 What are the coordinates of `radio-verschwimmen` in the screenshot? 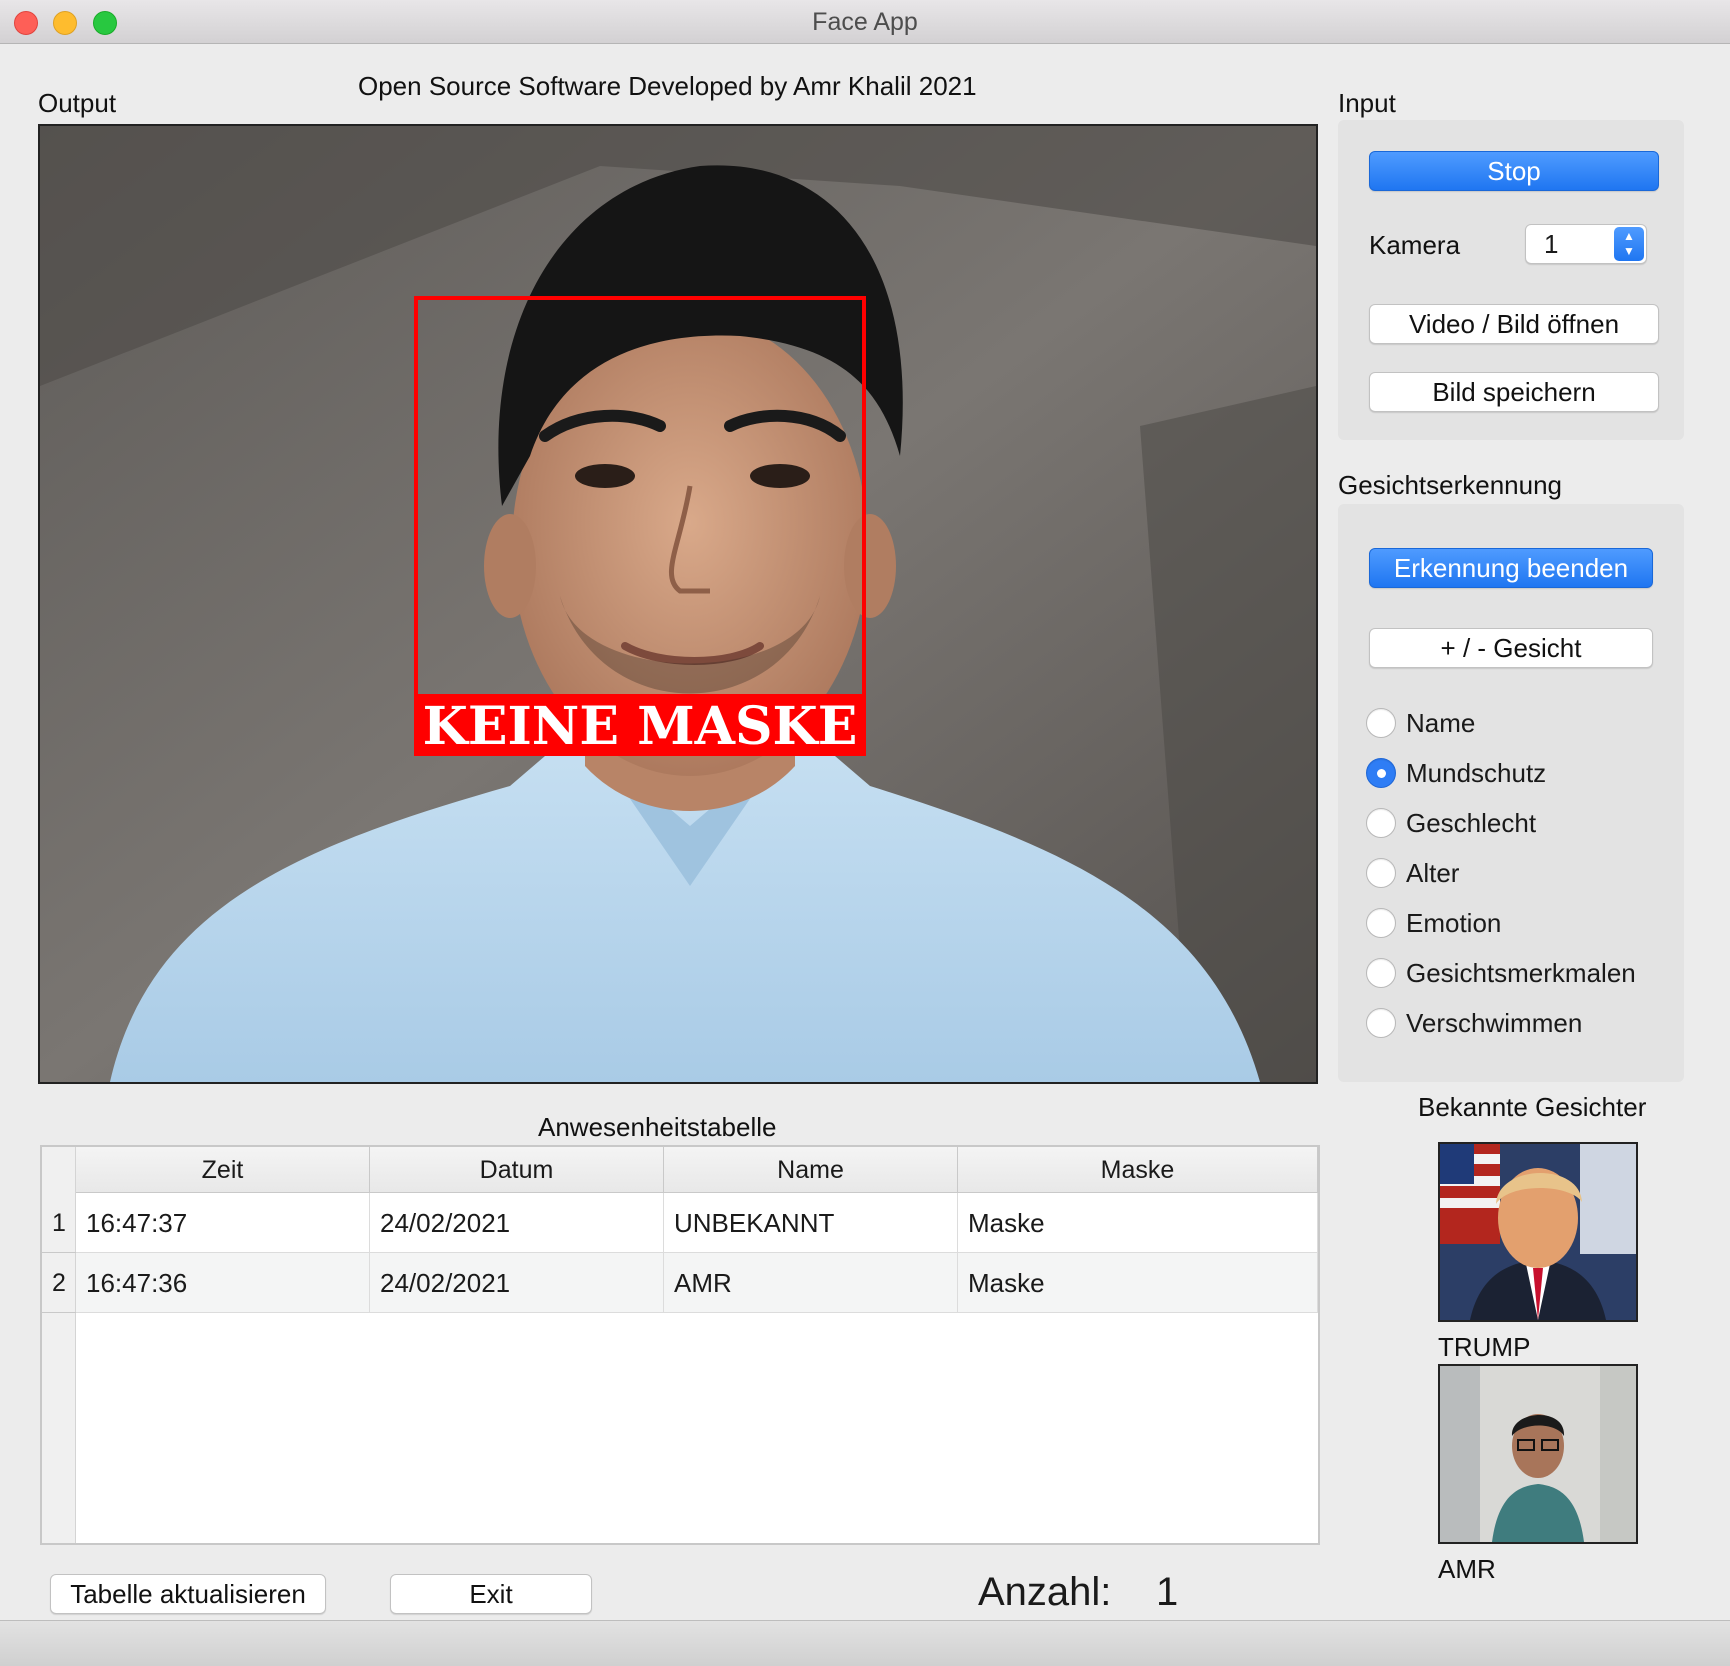 It's located at (1381, 1023).